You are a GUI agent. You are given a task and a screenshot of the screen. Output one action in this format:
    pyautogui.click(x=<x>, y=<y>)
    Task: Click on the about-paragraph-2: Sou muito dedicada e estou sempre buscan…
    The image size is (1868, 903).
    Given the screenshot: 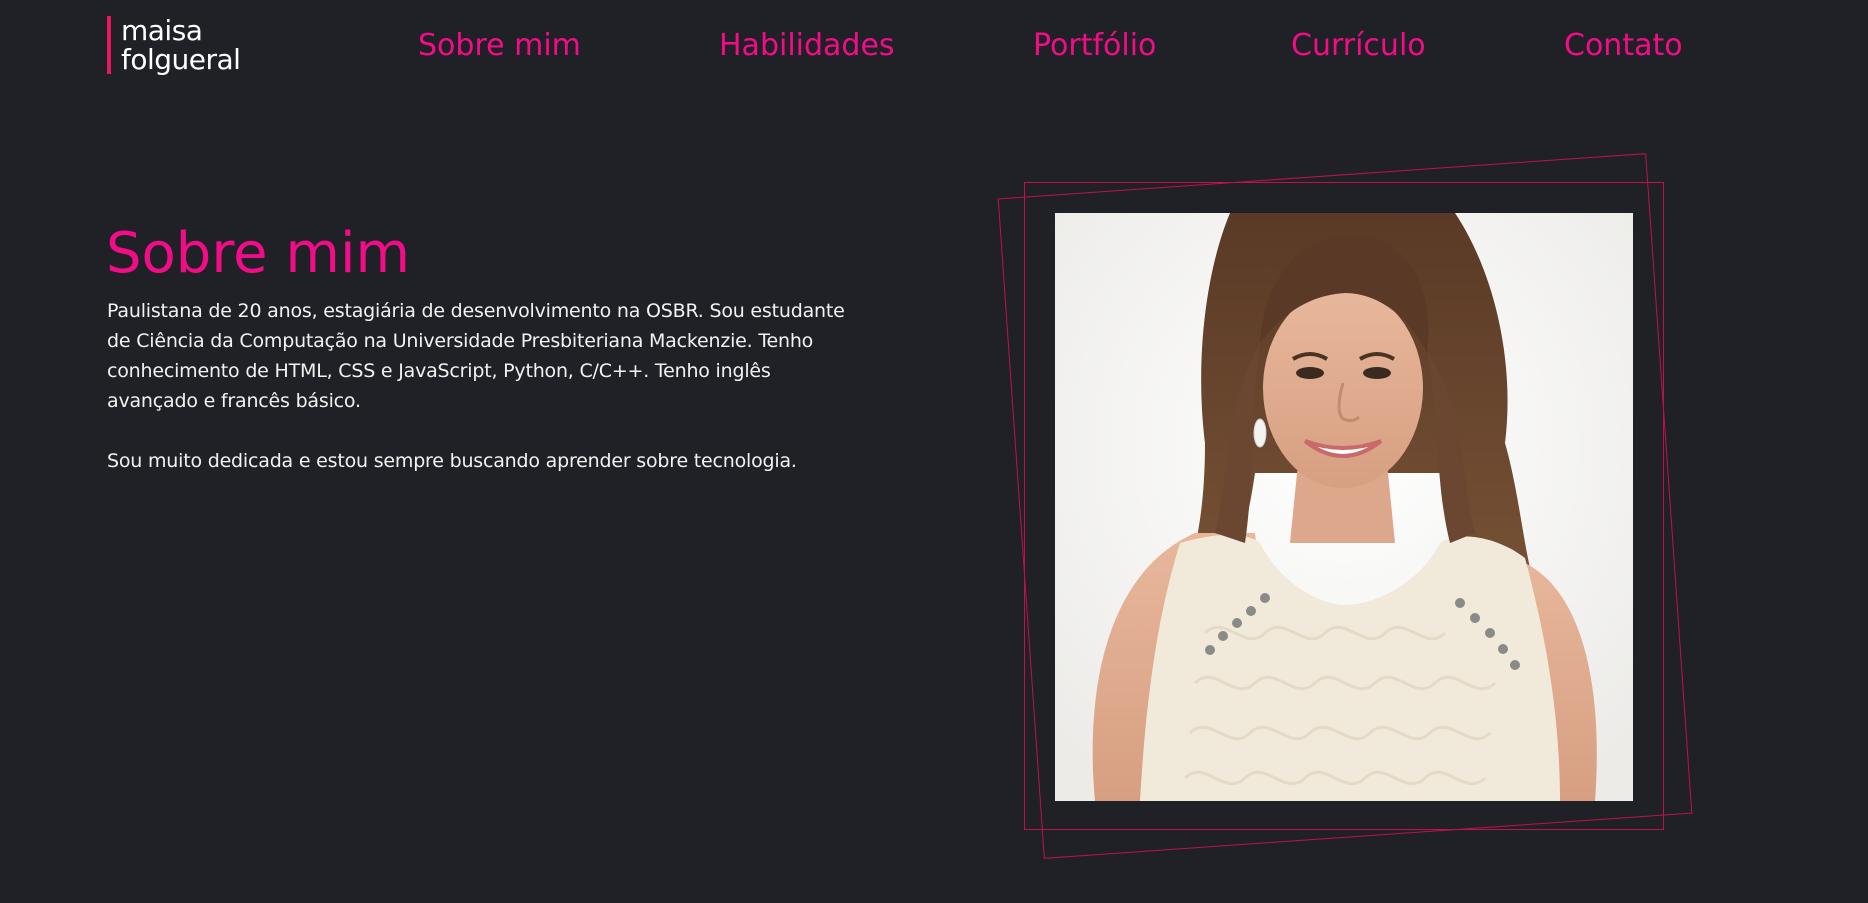 What is the action you would take?
    pyautogui.click(x=452, y=461)
    